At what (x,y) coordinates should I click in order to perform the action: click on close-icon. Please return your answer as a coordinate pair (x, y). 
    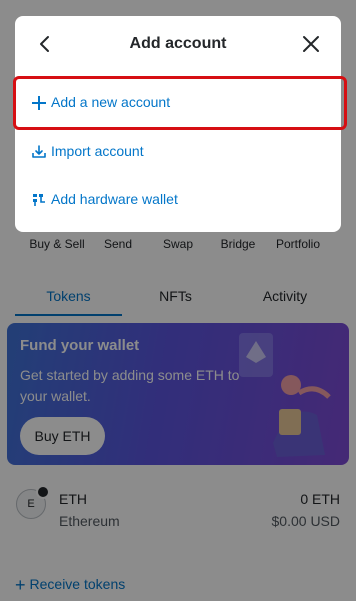
    Looking at the image, I should click on (311, 44).